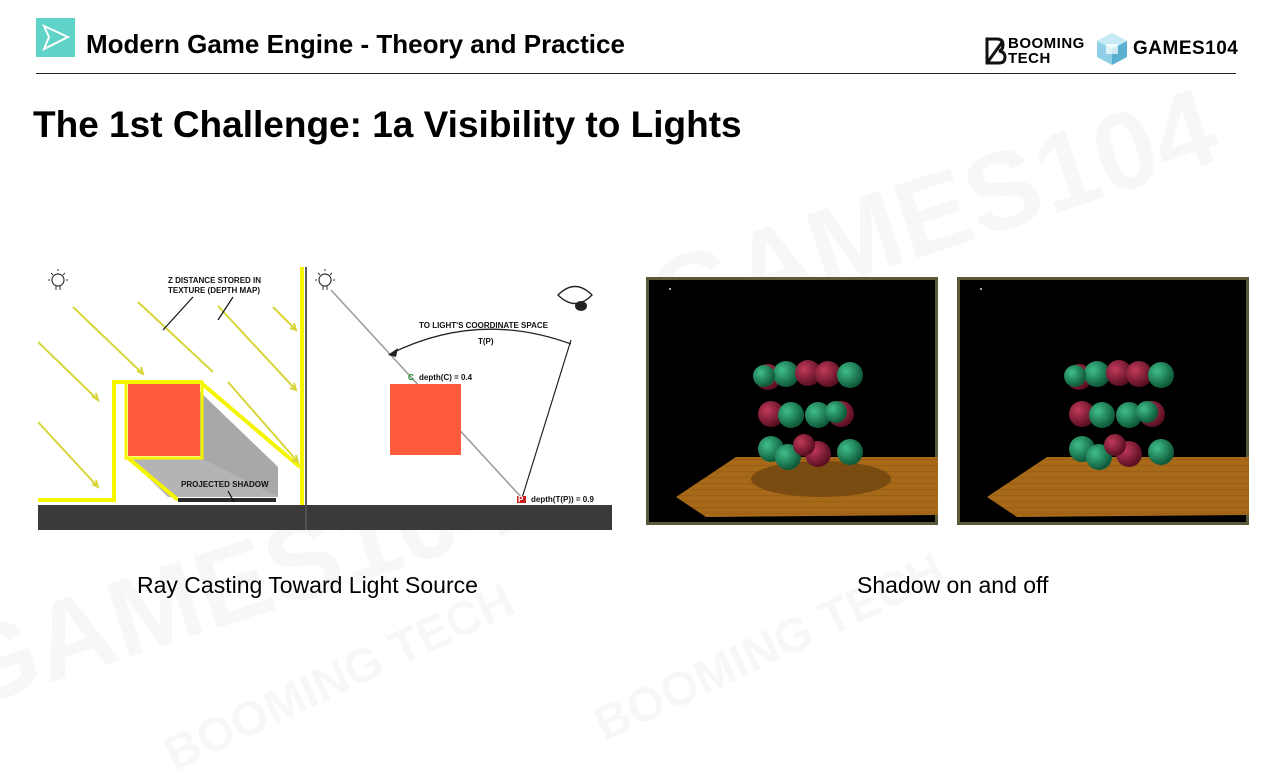 This screenshot has height=782, width=1280. Describe the element at coordinates (164, 420) in the screenshot. I see `occluder-box` at that location.